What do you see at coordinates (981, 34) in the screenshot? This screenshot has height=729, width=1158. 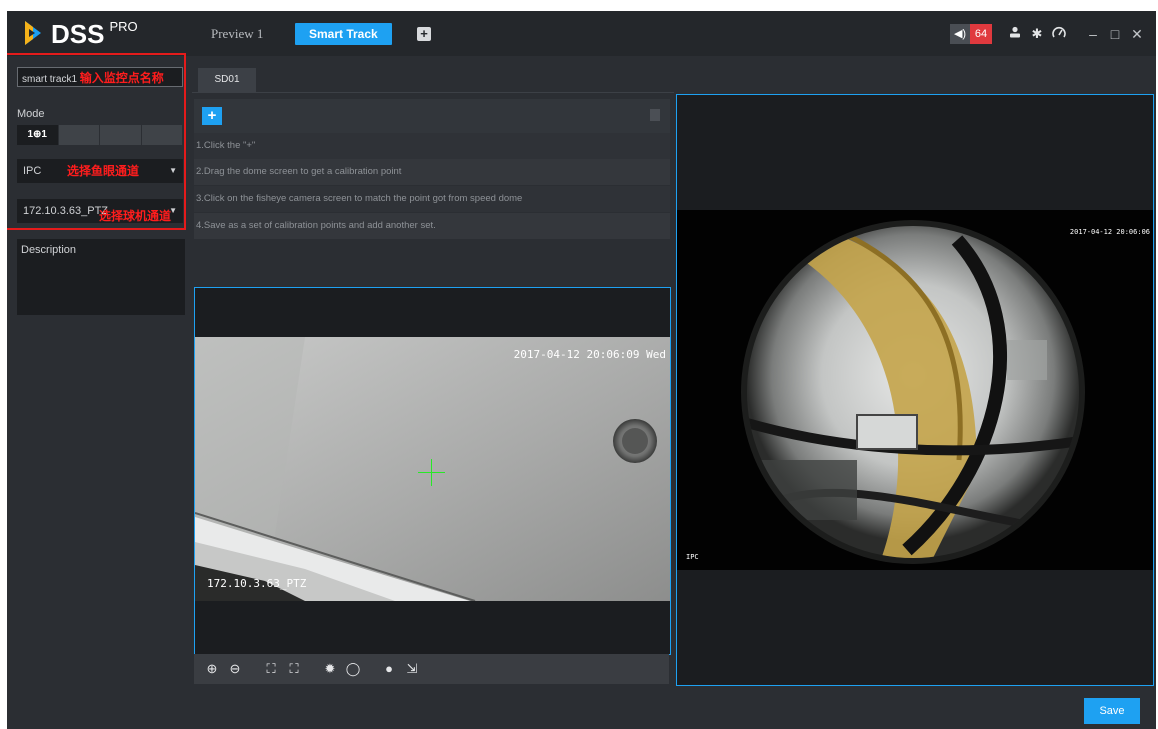 I see `alarm-count-badge: 64` at bounding box center [981, 34].